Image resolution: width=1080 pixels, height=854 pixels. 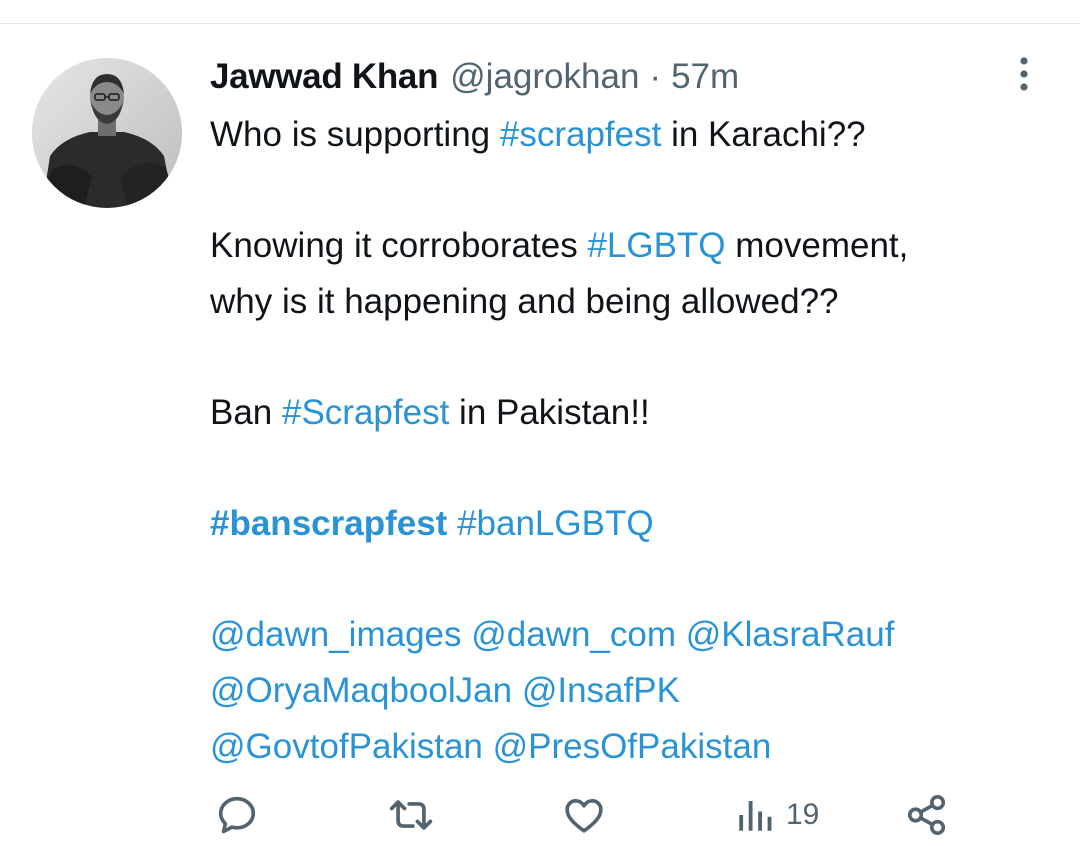 I want to click on tweet-line: Ban #Scrapfest in Pakistan!!, so click(x=630, y=413).